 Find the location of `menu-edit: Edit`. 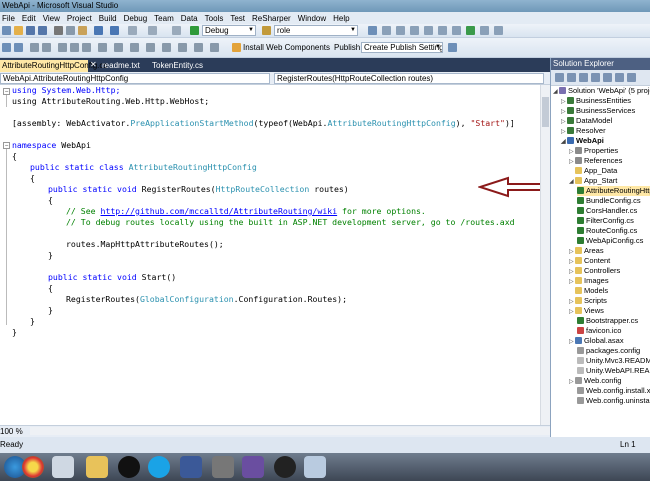

menu-edit: Edit is located at coordinates (29, 18).